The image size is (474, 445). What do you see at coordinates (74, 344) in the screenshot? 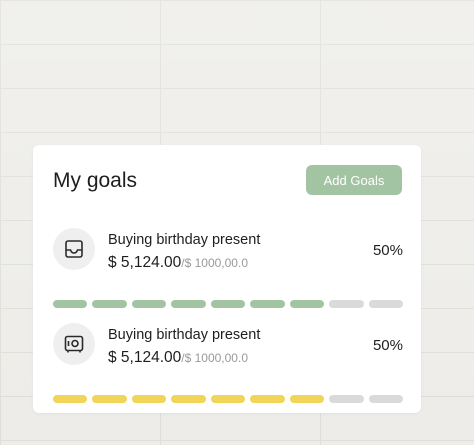
I see `safe-icon` at bounding box center [74, 344].